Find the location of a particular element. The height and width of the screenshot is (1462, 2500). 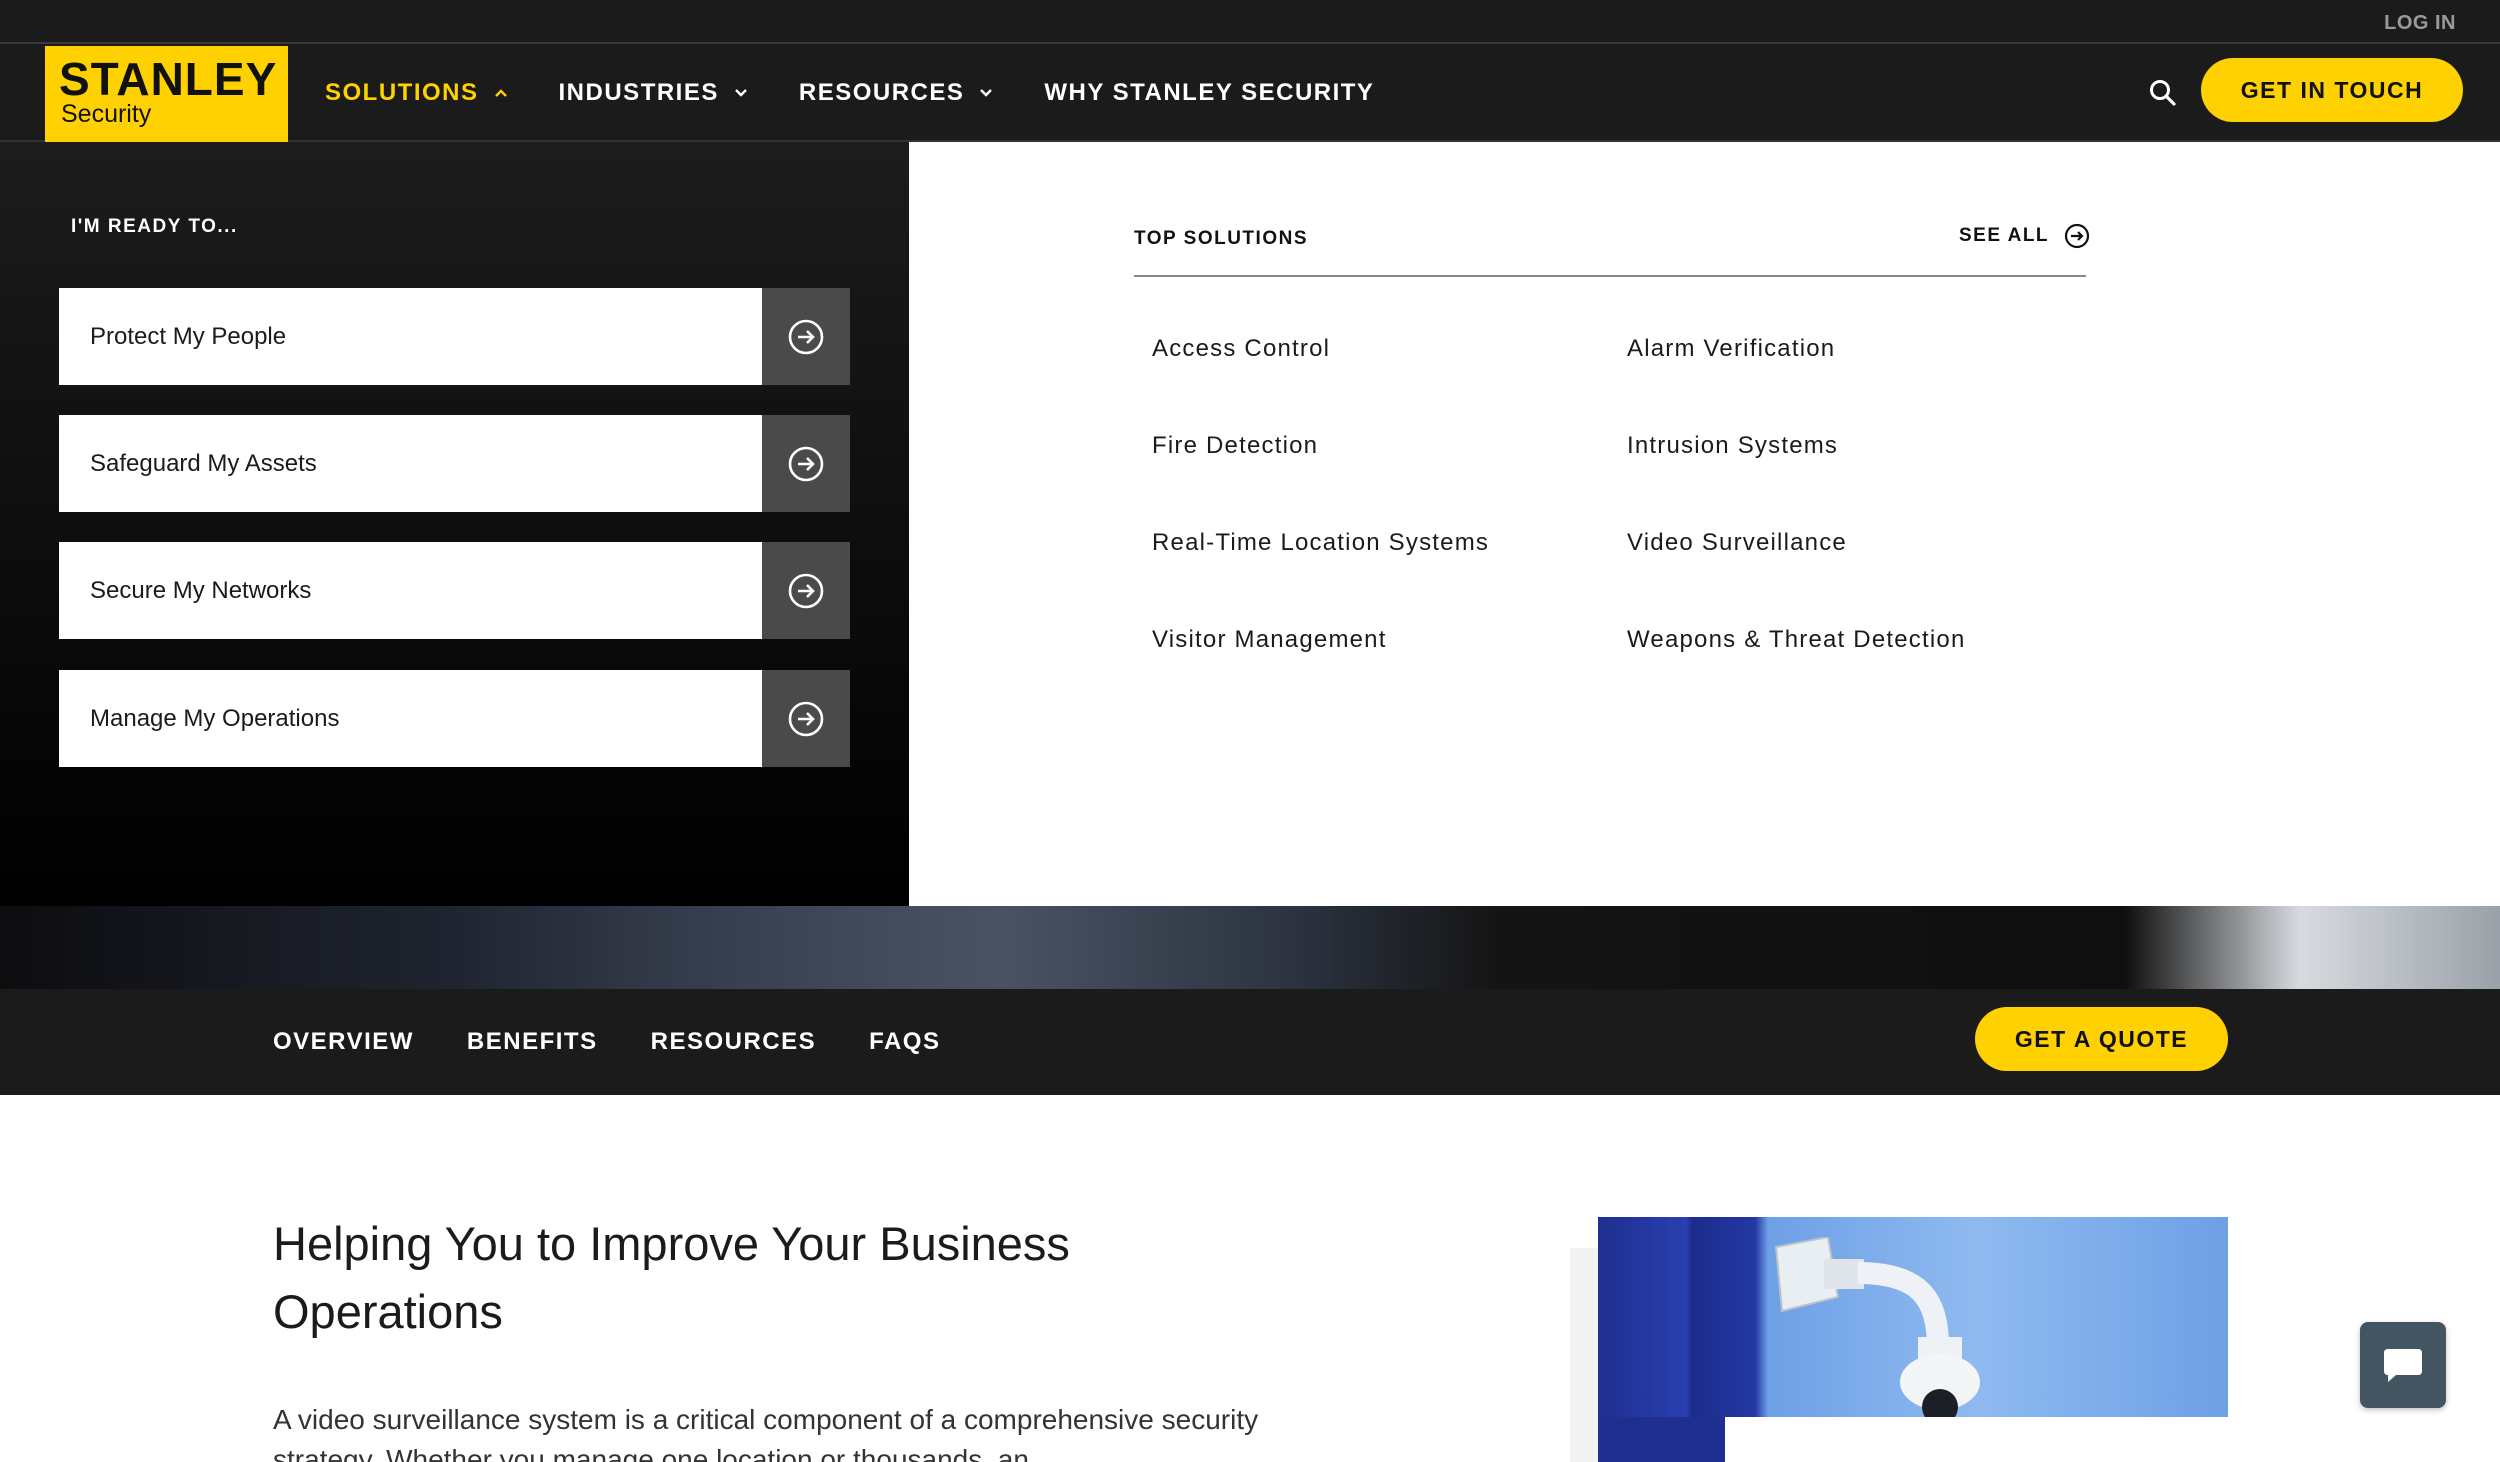

intent-manage-my-operations: Manage My Operations is located at coordinates (454, 718).